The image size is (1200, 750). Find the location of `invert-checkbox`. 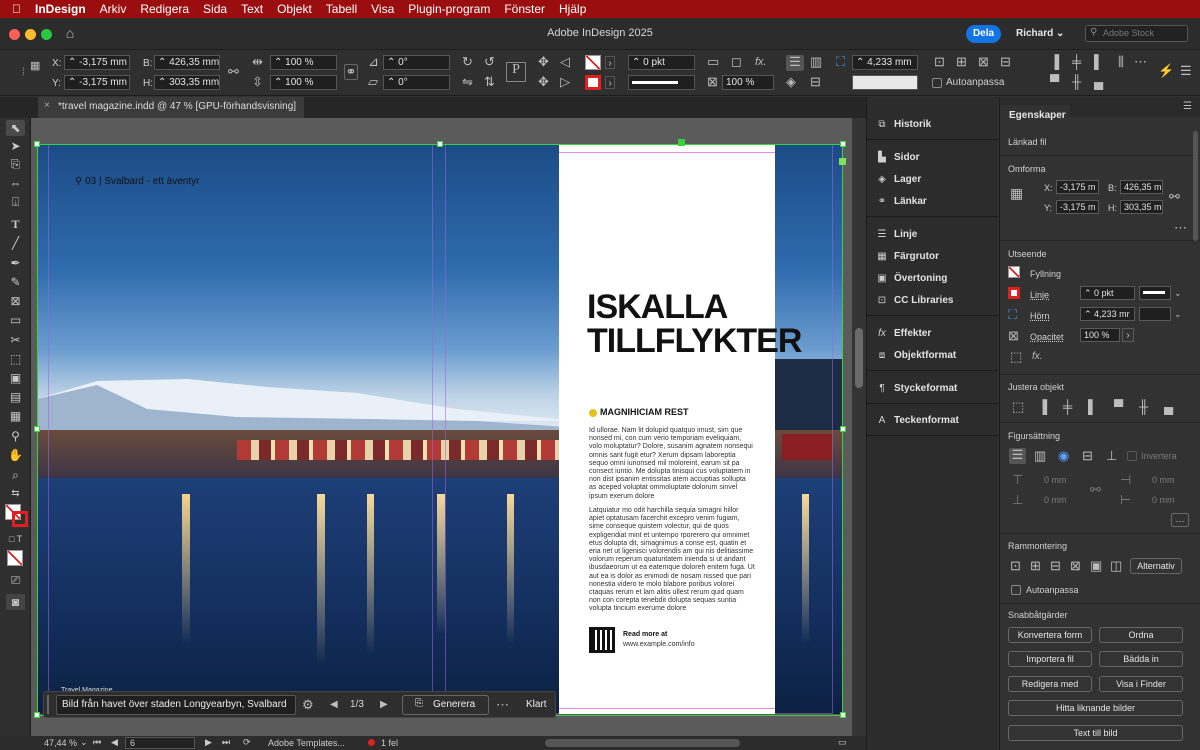

invert-checkbox is located at coordinates (1132, 456).